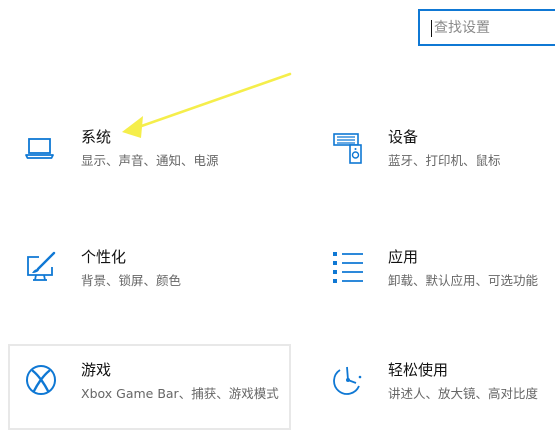  I want to click on ease-of-access-icon, so click(348, 380).